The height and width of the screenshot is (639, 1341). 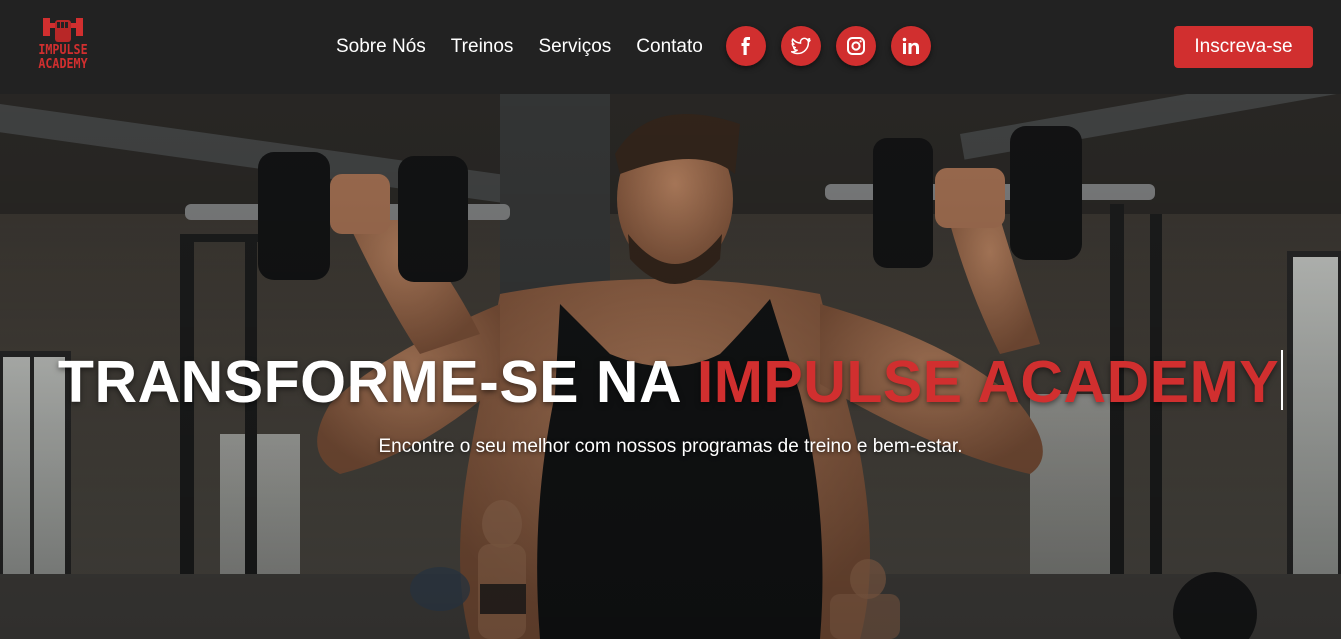 I want to click on facebook-button, so click(x=746, y=46).